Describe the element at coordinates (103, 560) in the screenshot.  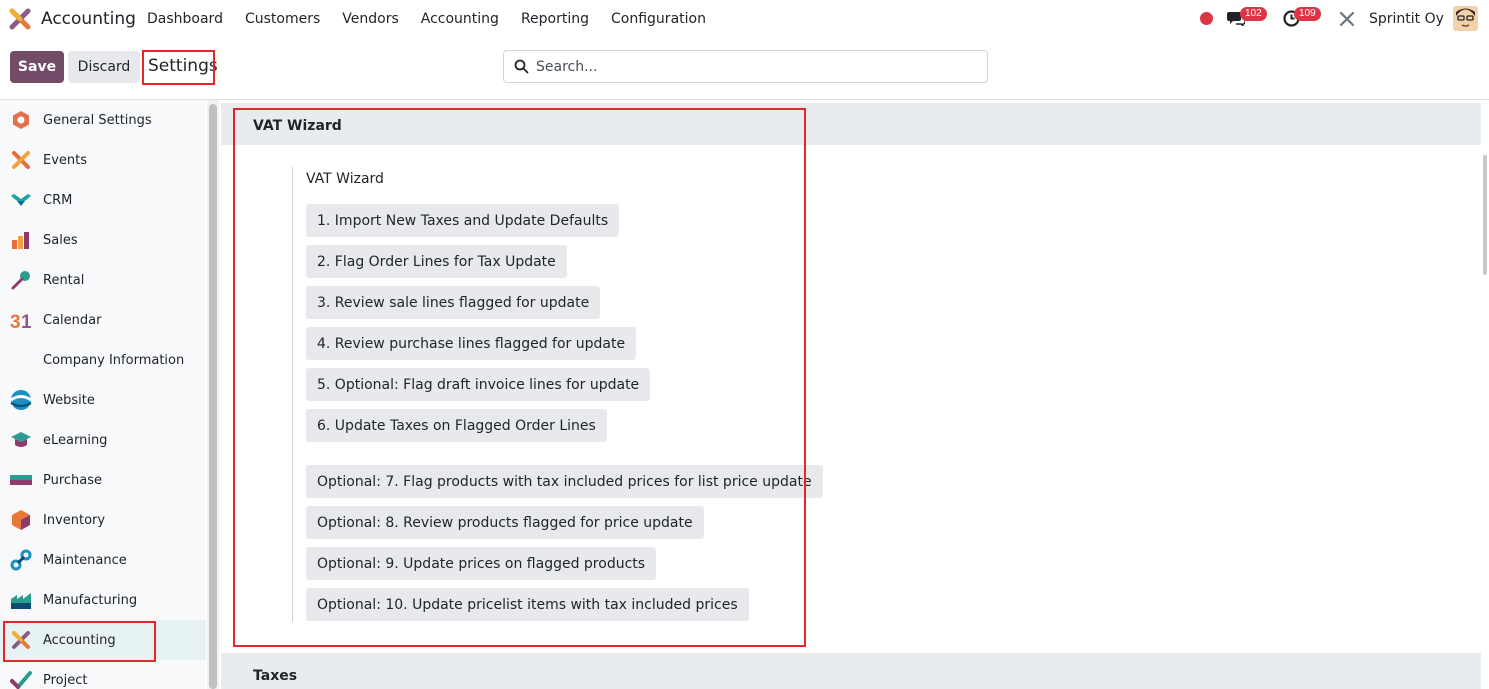
I see `sidebar-item-maintenance: Maintenance` at that location.